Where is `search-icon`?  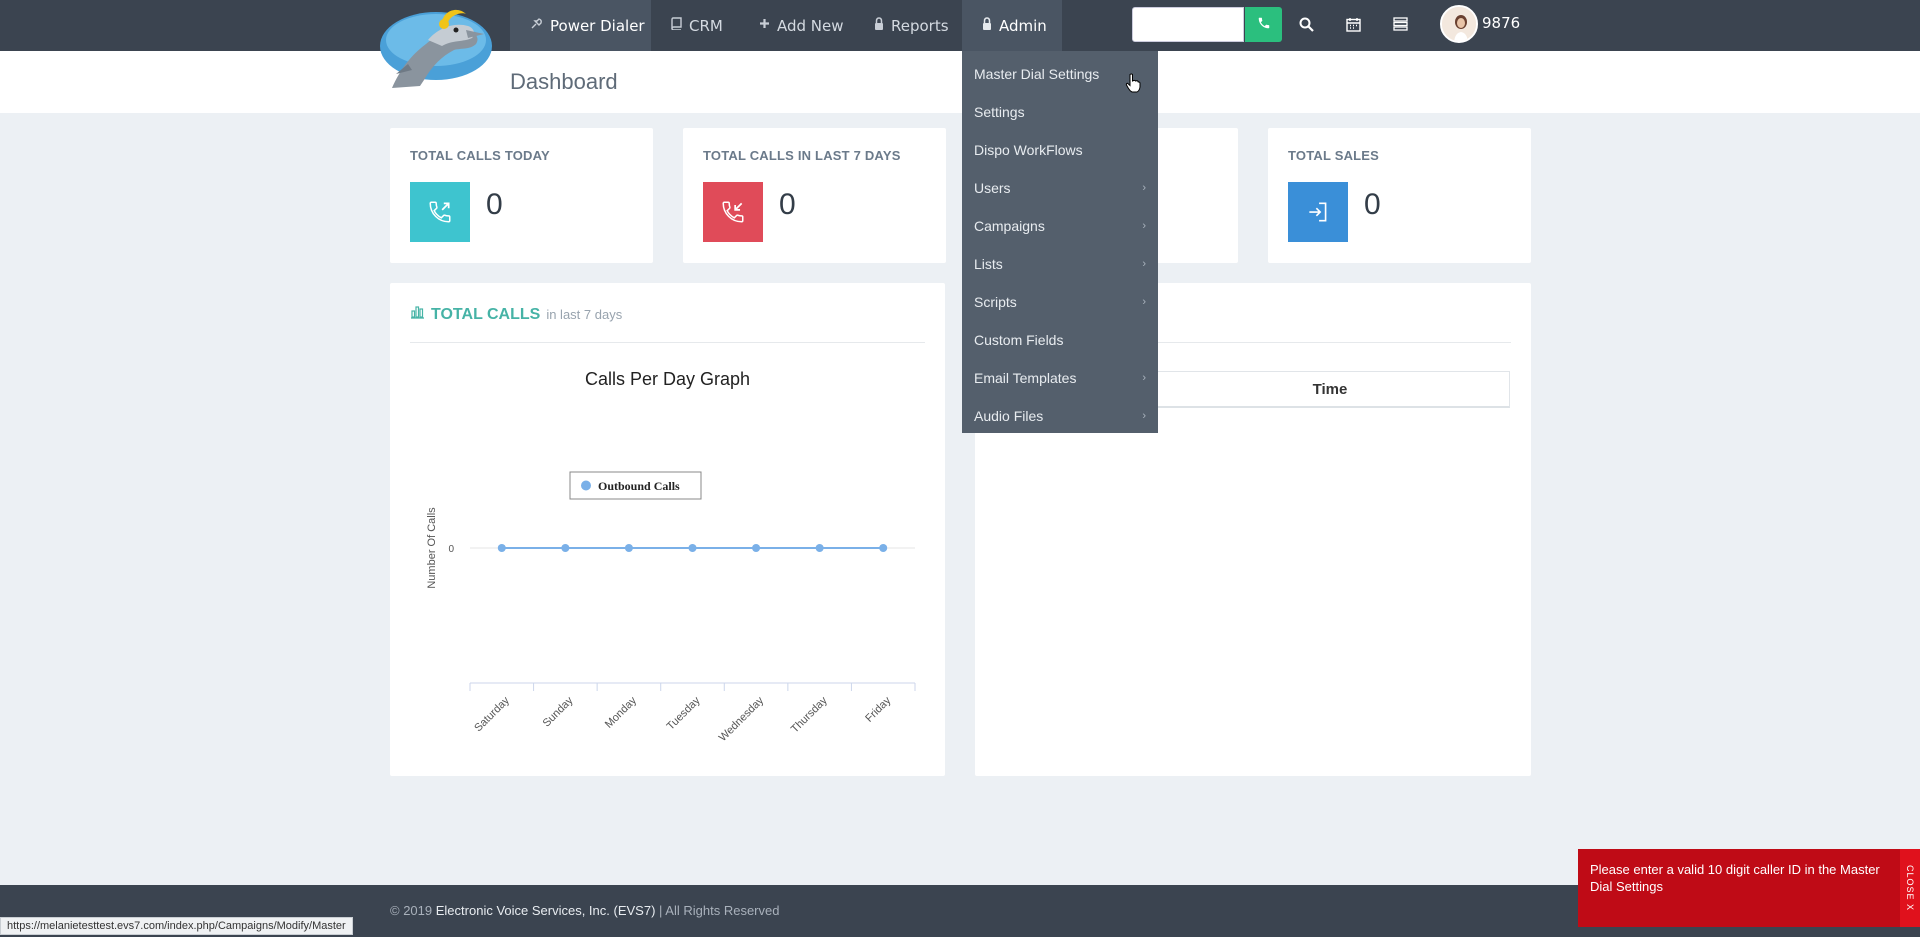
search-icon is located at coordinates (1306, 24).